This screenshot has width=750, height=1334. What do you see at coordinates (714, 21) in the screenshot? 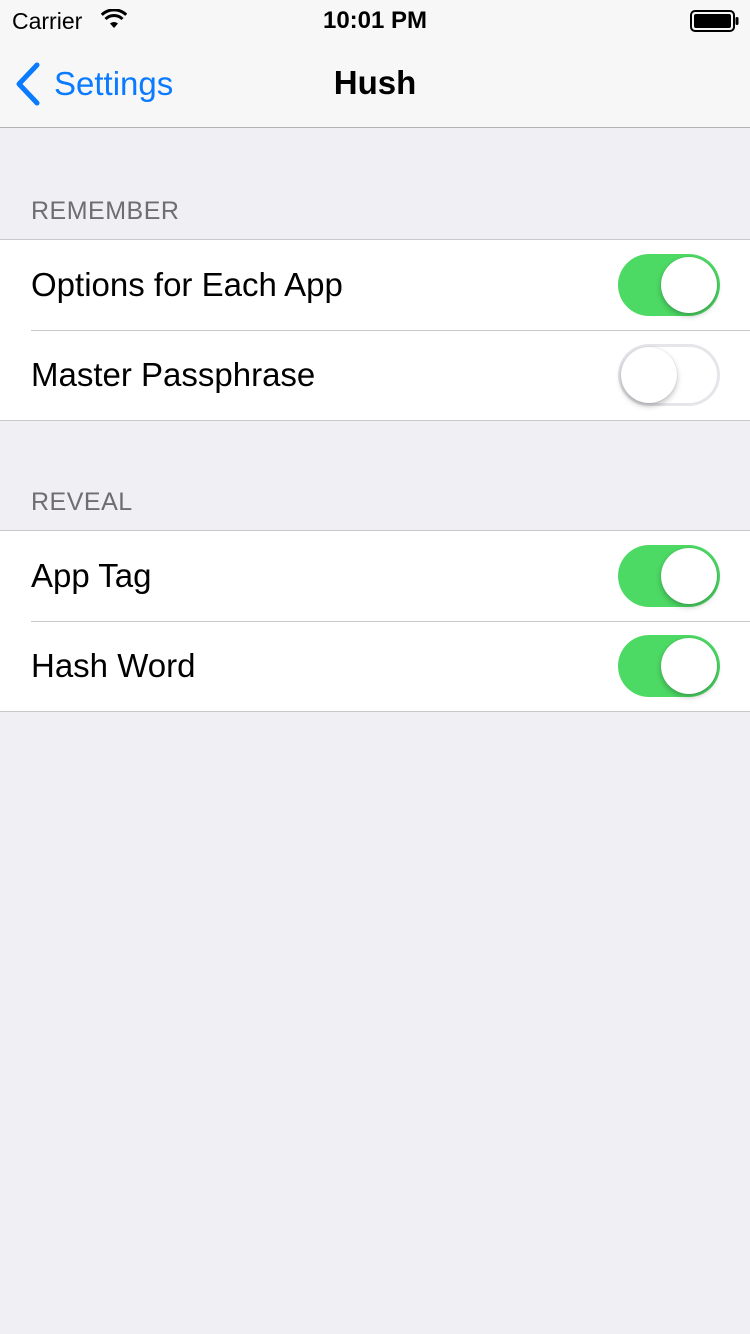
I see `battery-icon` at bounding box center [714, 21].